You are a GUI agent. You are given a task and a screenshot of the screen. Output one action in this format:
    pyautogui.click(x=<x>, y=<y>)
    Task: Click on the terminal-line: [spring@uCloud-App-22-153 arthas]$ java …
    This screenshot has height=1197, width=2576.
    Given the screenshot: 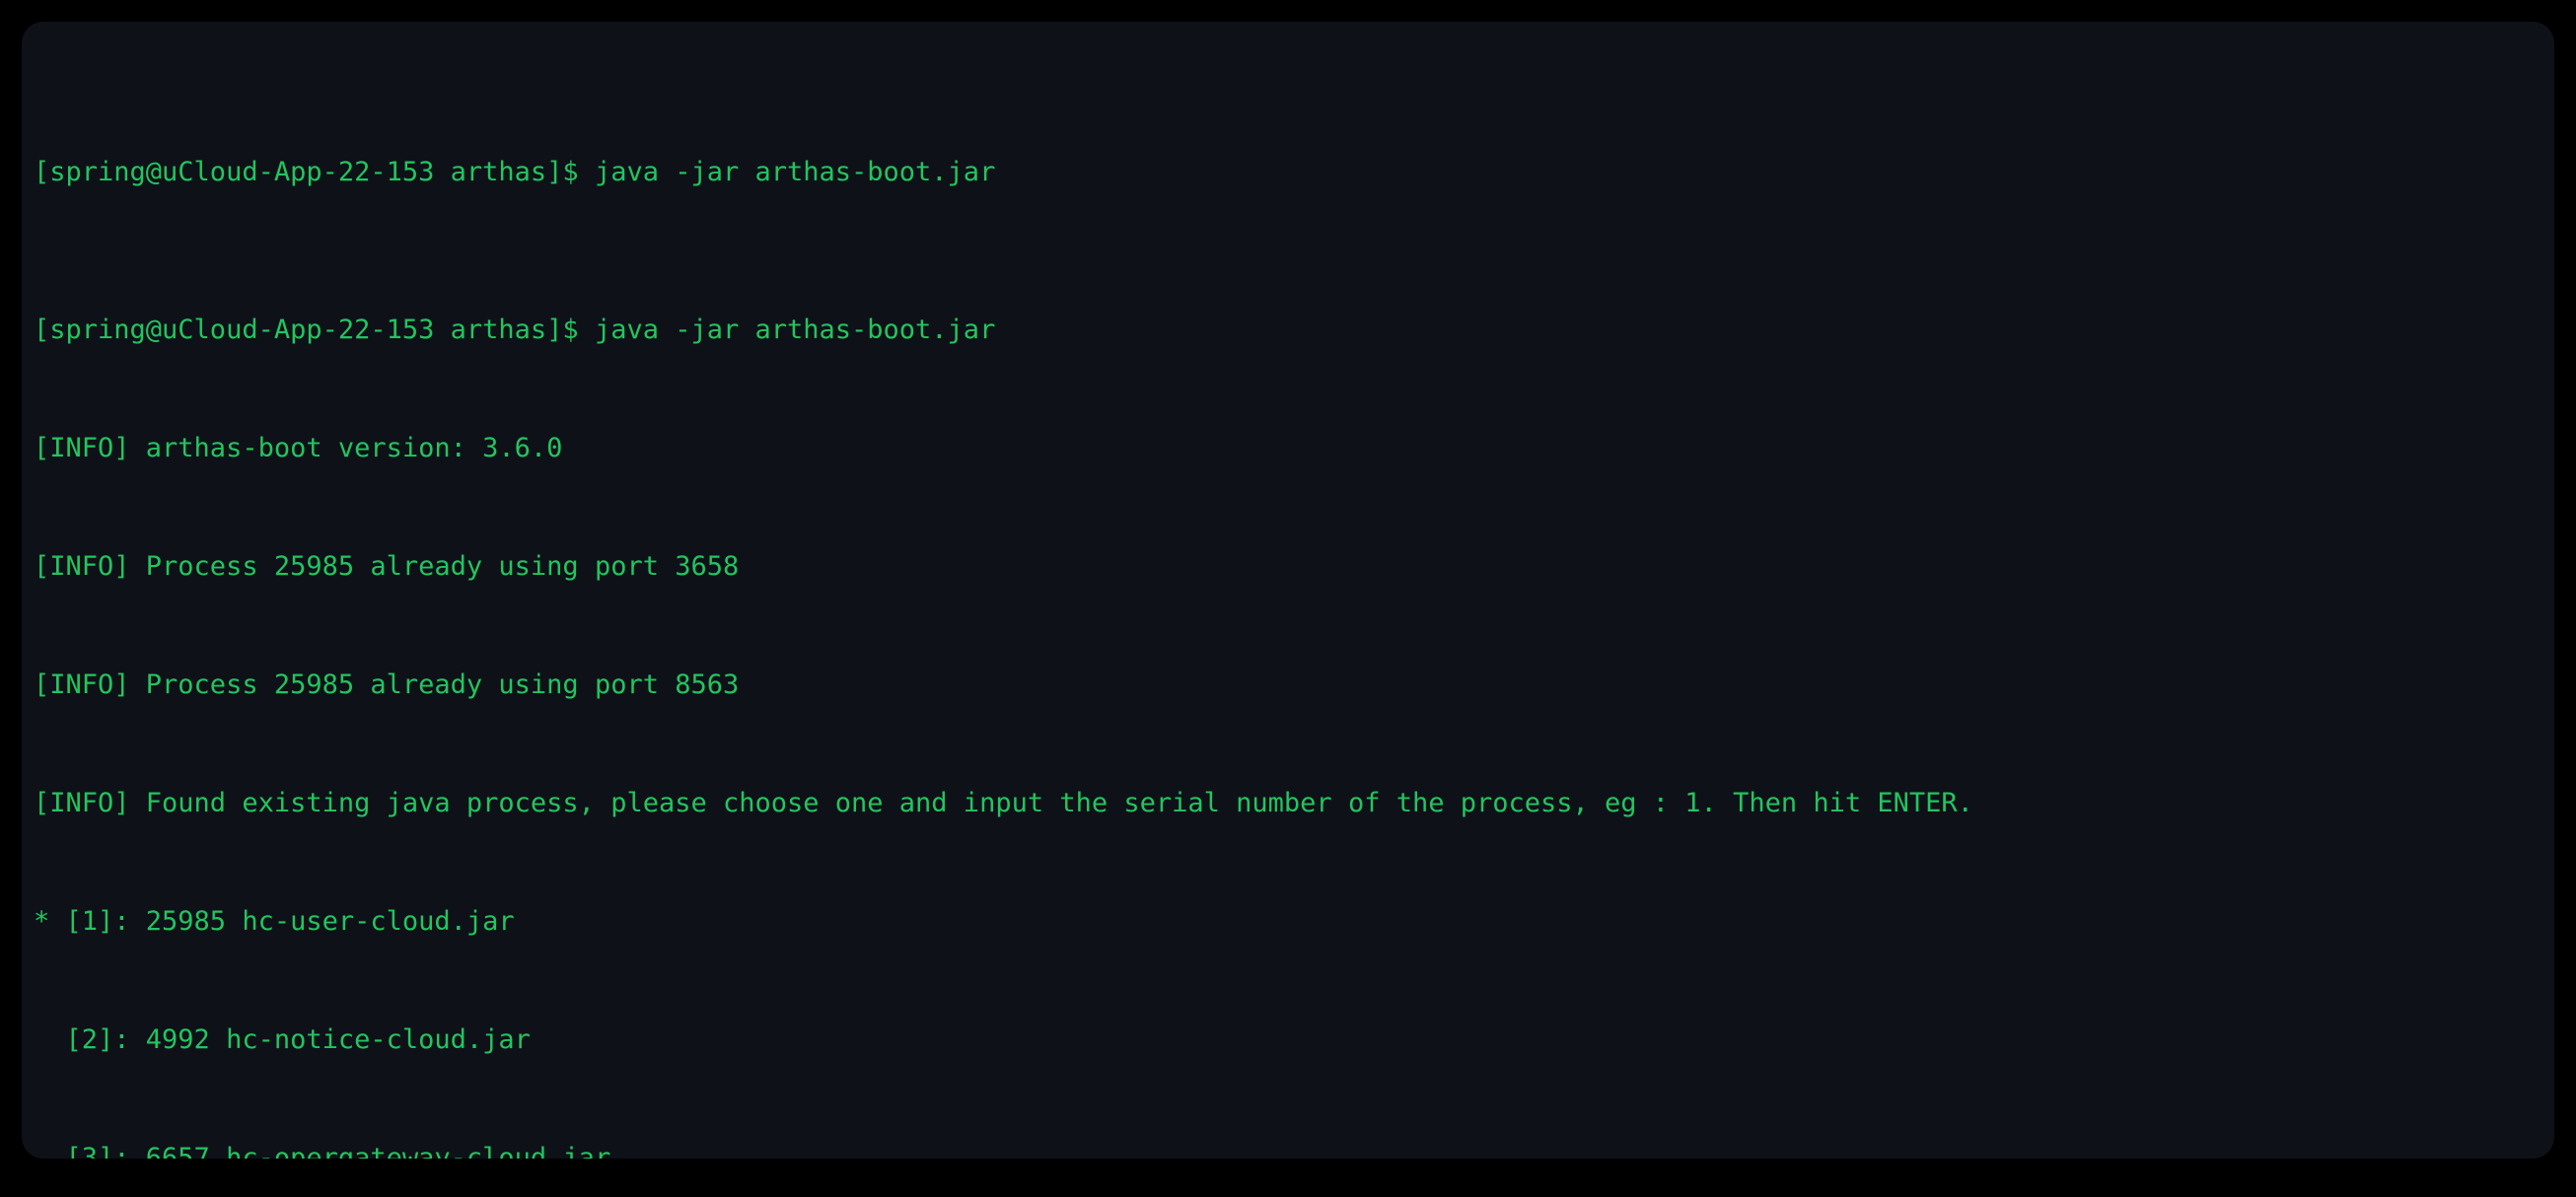 What is the action you would take?
    pyautogui.click(x=515, y=330)
    